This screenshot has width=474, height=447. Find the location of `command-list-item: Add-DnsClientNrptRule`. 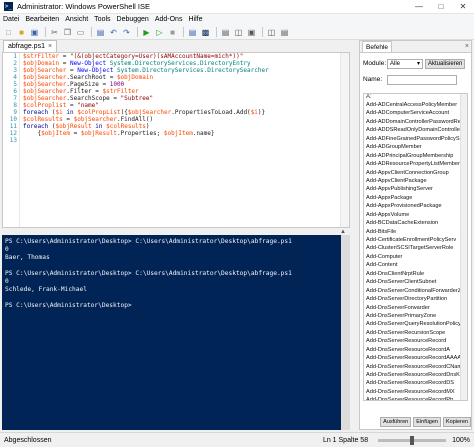

command-list-item: Add-DnsClientNrptRule is located at coordinates (415, 274).